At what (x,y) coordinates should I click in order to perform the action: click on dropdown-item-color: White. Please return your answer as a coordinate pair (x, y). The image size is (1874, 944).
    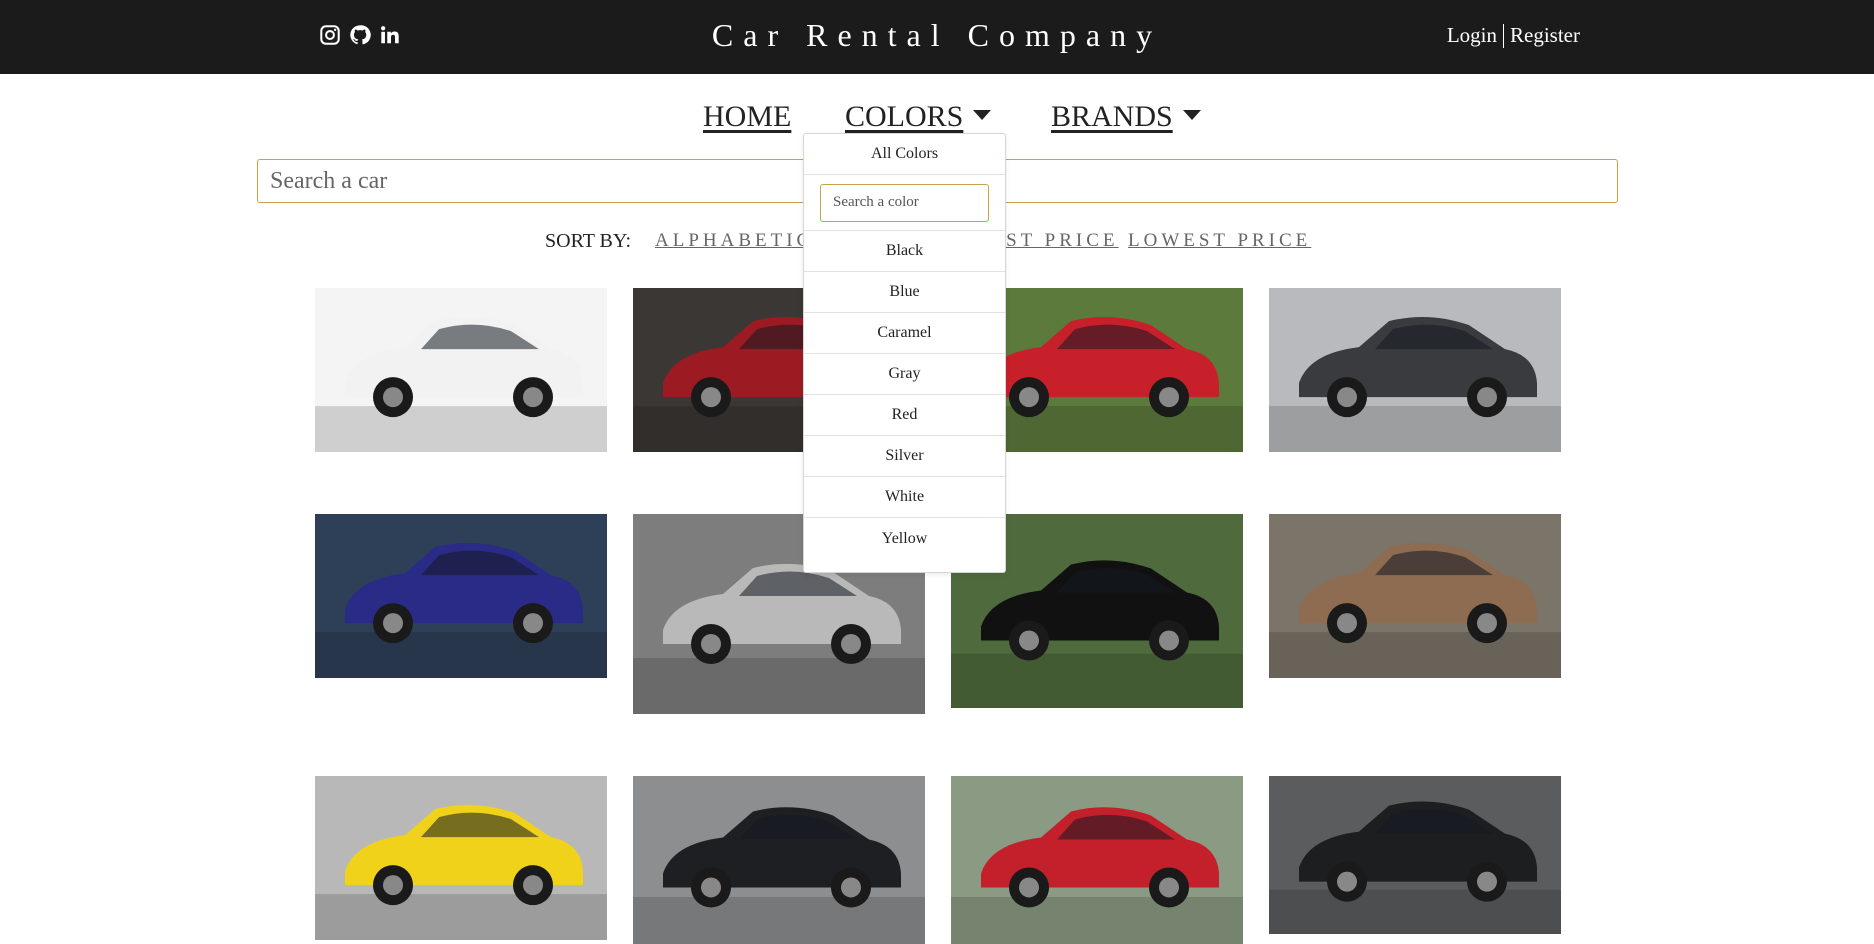
    Looking at the image, I should click on (904, 497).